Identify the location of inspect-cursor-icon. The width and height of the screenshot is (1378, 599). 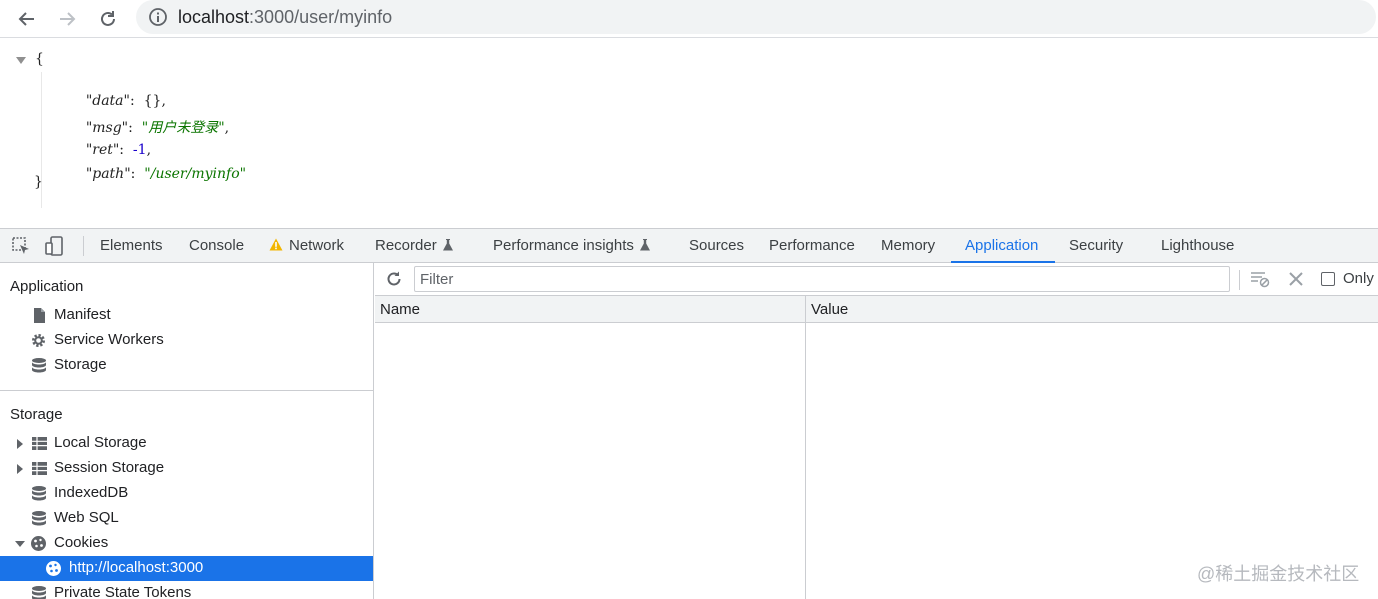
(20, 245).